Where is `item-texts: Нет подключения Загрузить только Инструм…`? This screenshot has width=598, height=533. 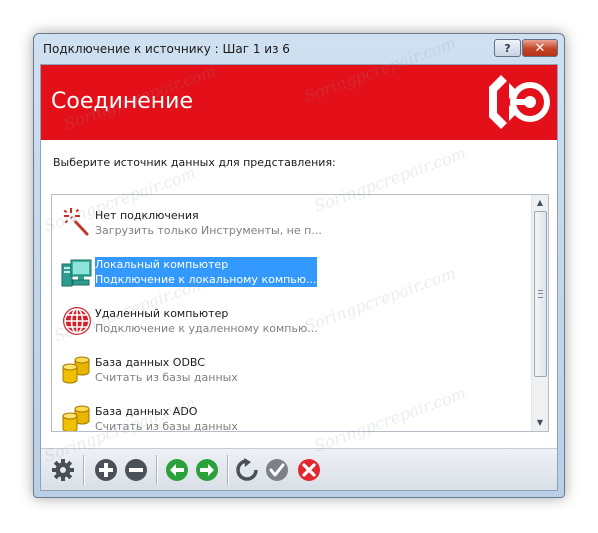 item-texts: Нет подключения Загрузить только Инструм… is located at coordinates (208, 223).